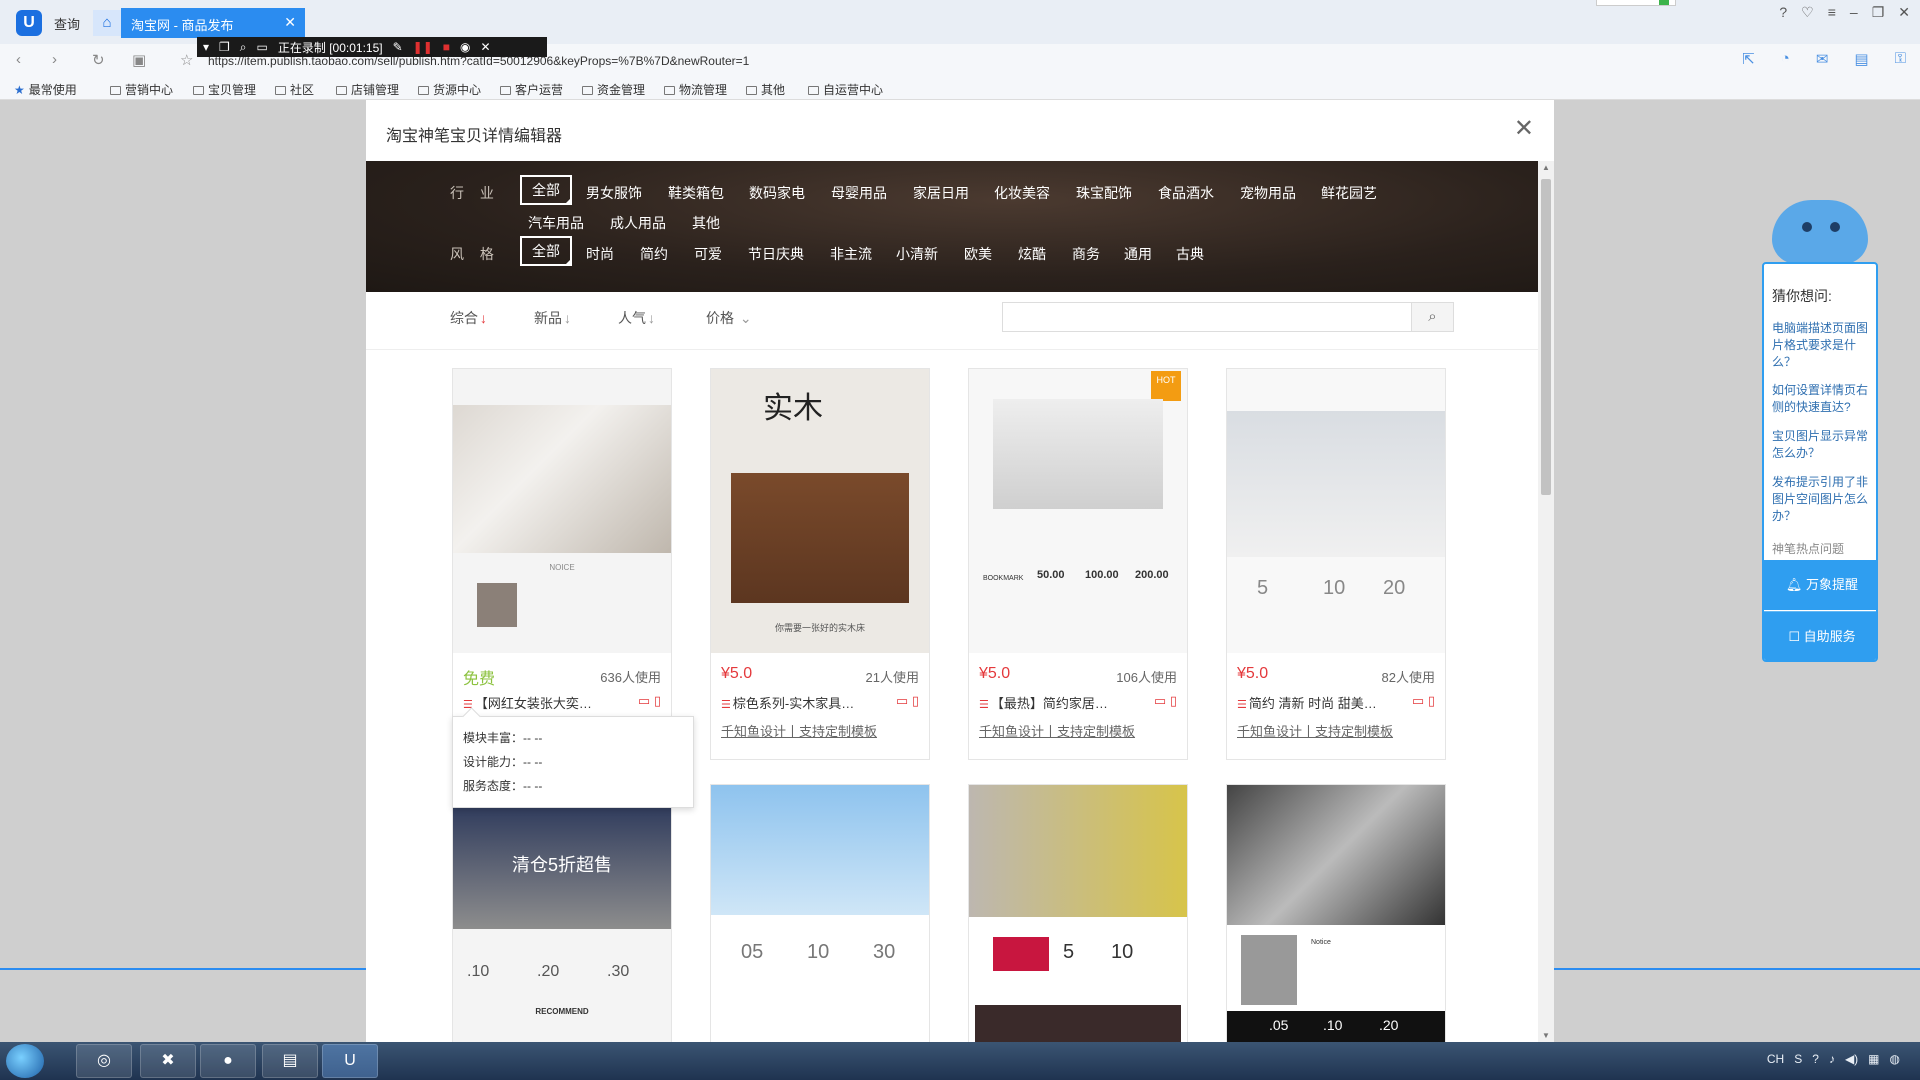 The width and height of the screenshot is (1920, 1080). What do you see at coordinates (398, 47) in the screenshot?
I see `pen-icon: ✎` at bounding box center [398, 47].